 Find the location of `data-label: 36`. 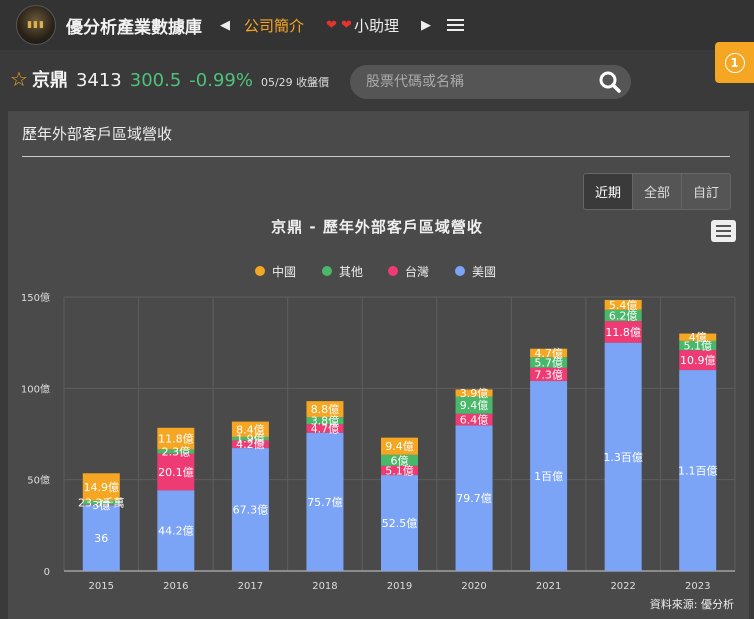

data-label: 36 is located at coordinates (101, 538).